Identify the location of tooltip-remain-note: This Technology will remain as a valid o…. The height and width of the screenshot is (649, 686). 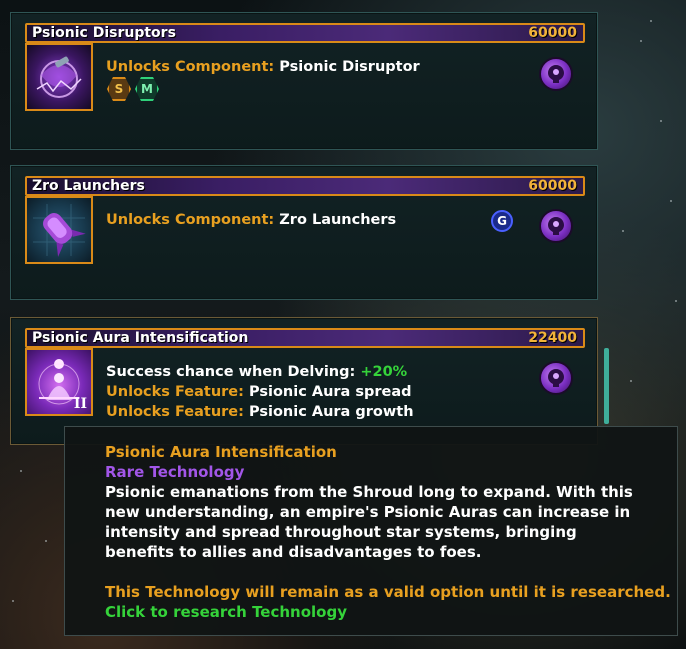
(388, 592).